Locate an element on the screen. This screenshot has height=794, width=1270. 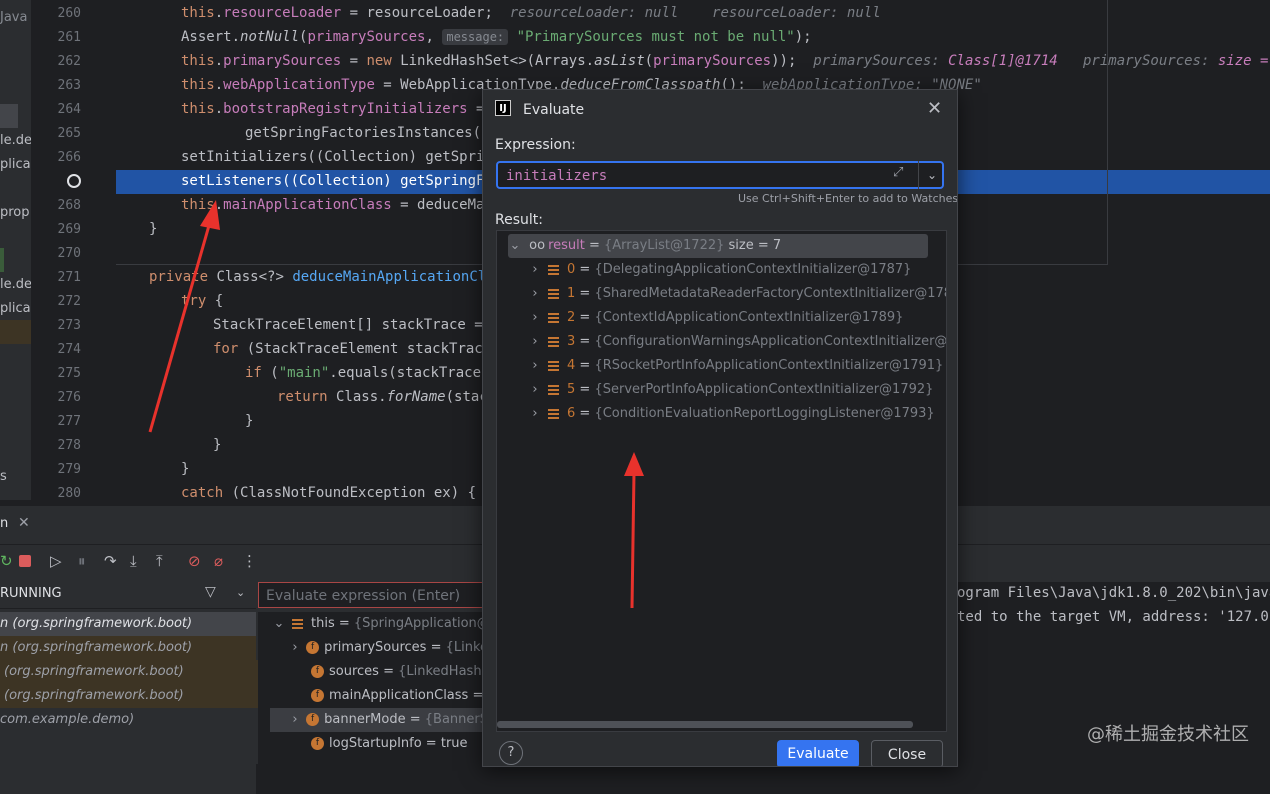
line-number: 263 is located at coordinates (56, 85).